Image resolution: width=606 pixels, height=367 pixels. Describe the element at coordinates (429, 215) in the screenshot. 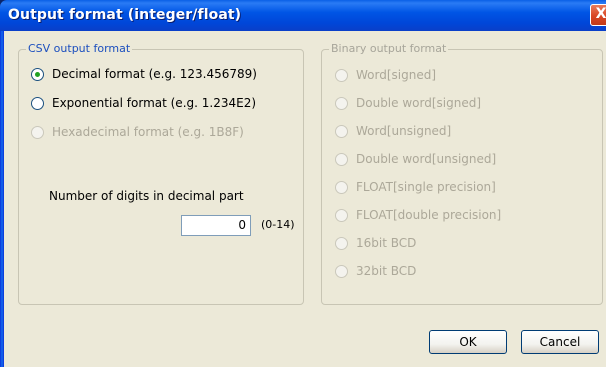

I see `radio-label: FLOAT[double precision]` at that location.